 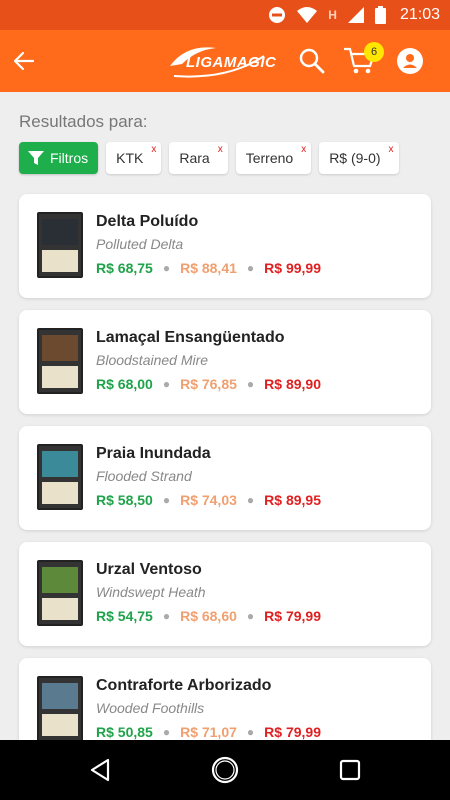 I want to click on card-english-name: Bloodstained Mire, so click(x=152, y=360).